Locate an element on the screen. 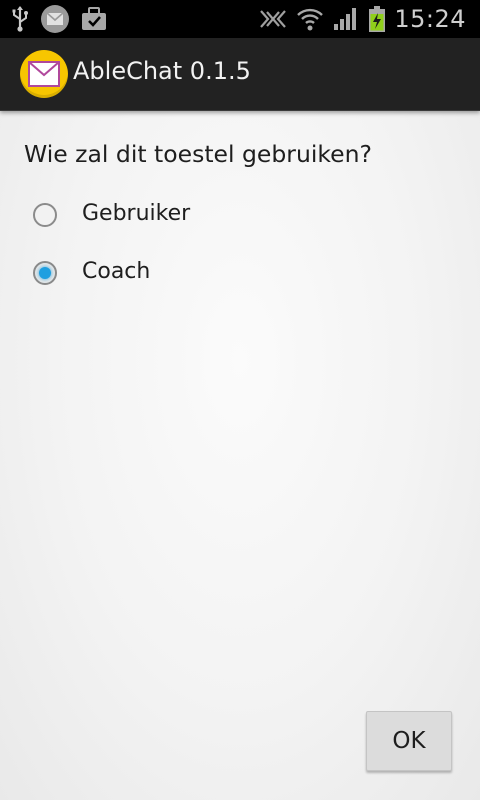  radio-label-gebruiker: Gebruiker is located at coordinates (136, 213).